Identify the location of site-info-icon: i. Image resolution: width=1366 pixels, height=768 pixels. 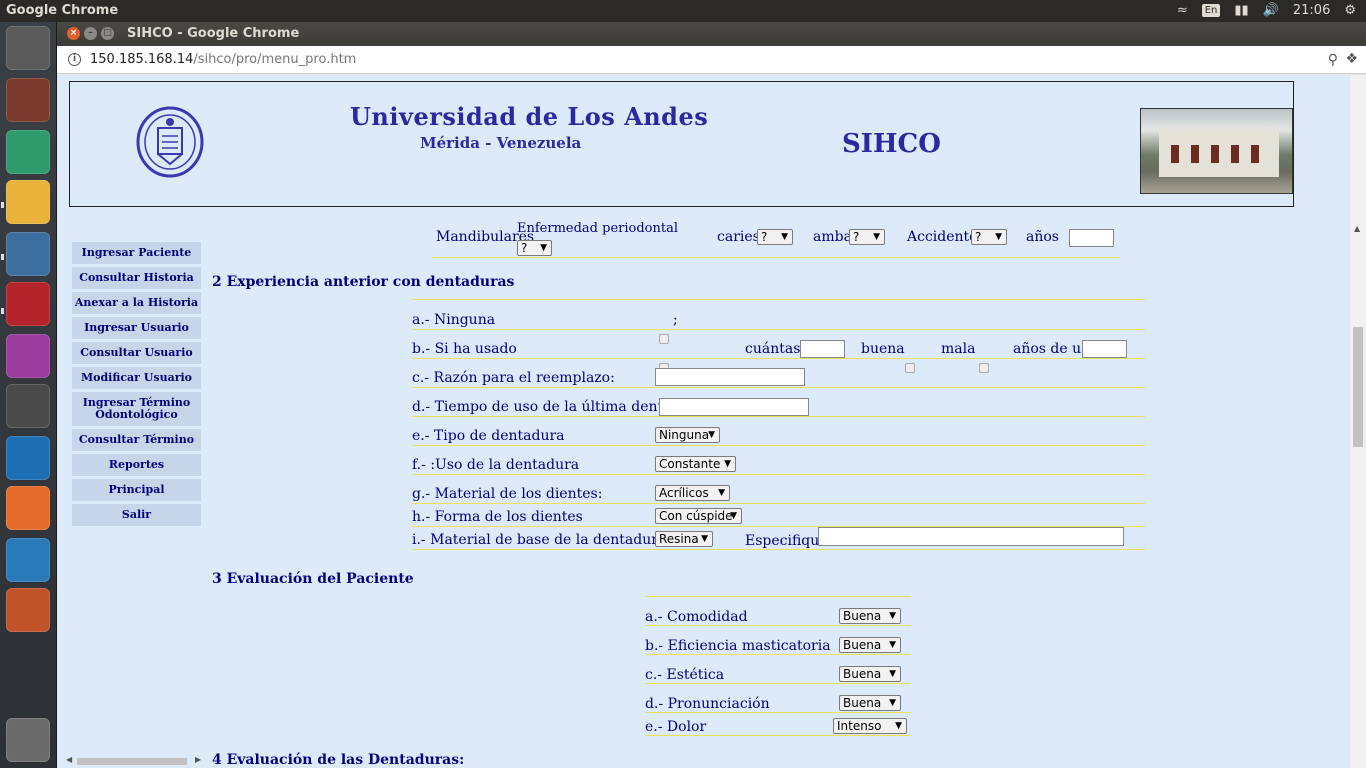
(74, 59).